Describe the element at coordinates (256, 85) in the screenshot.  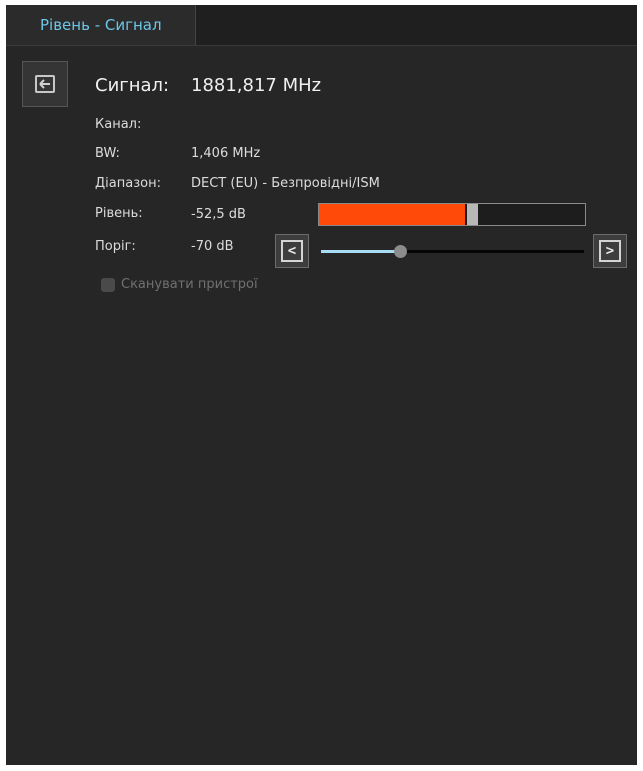
I see `signal-value: 1881,817 MHz` at that location.